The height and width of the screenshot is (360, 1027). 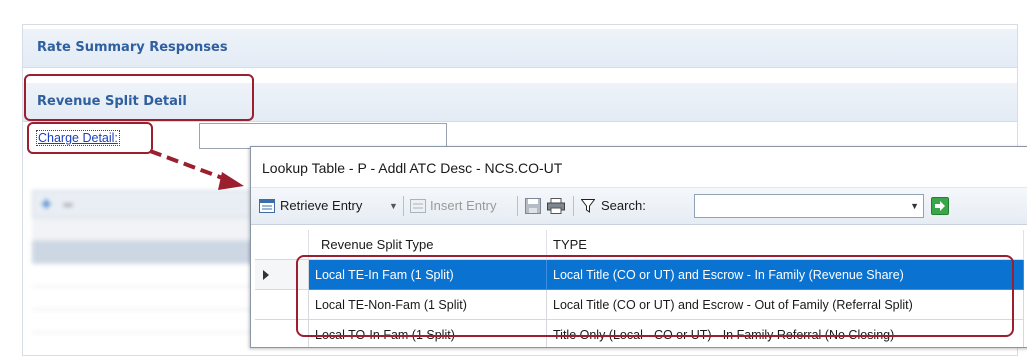 I want to click on print-icon, so click(x=556, y=206).